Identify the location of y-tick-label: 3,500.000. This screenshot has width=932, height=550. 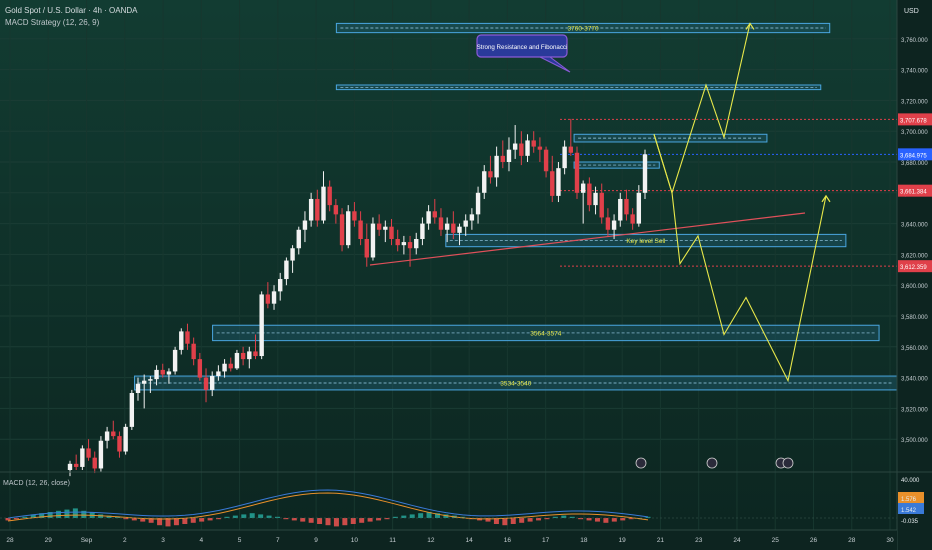
(914, 441).